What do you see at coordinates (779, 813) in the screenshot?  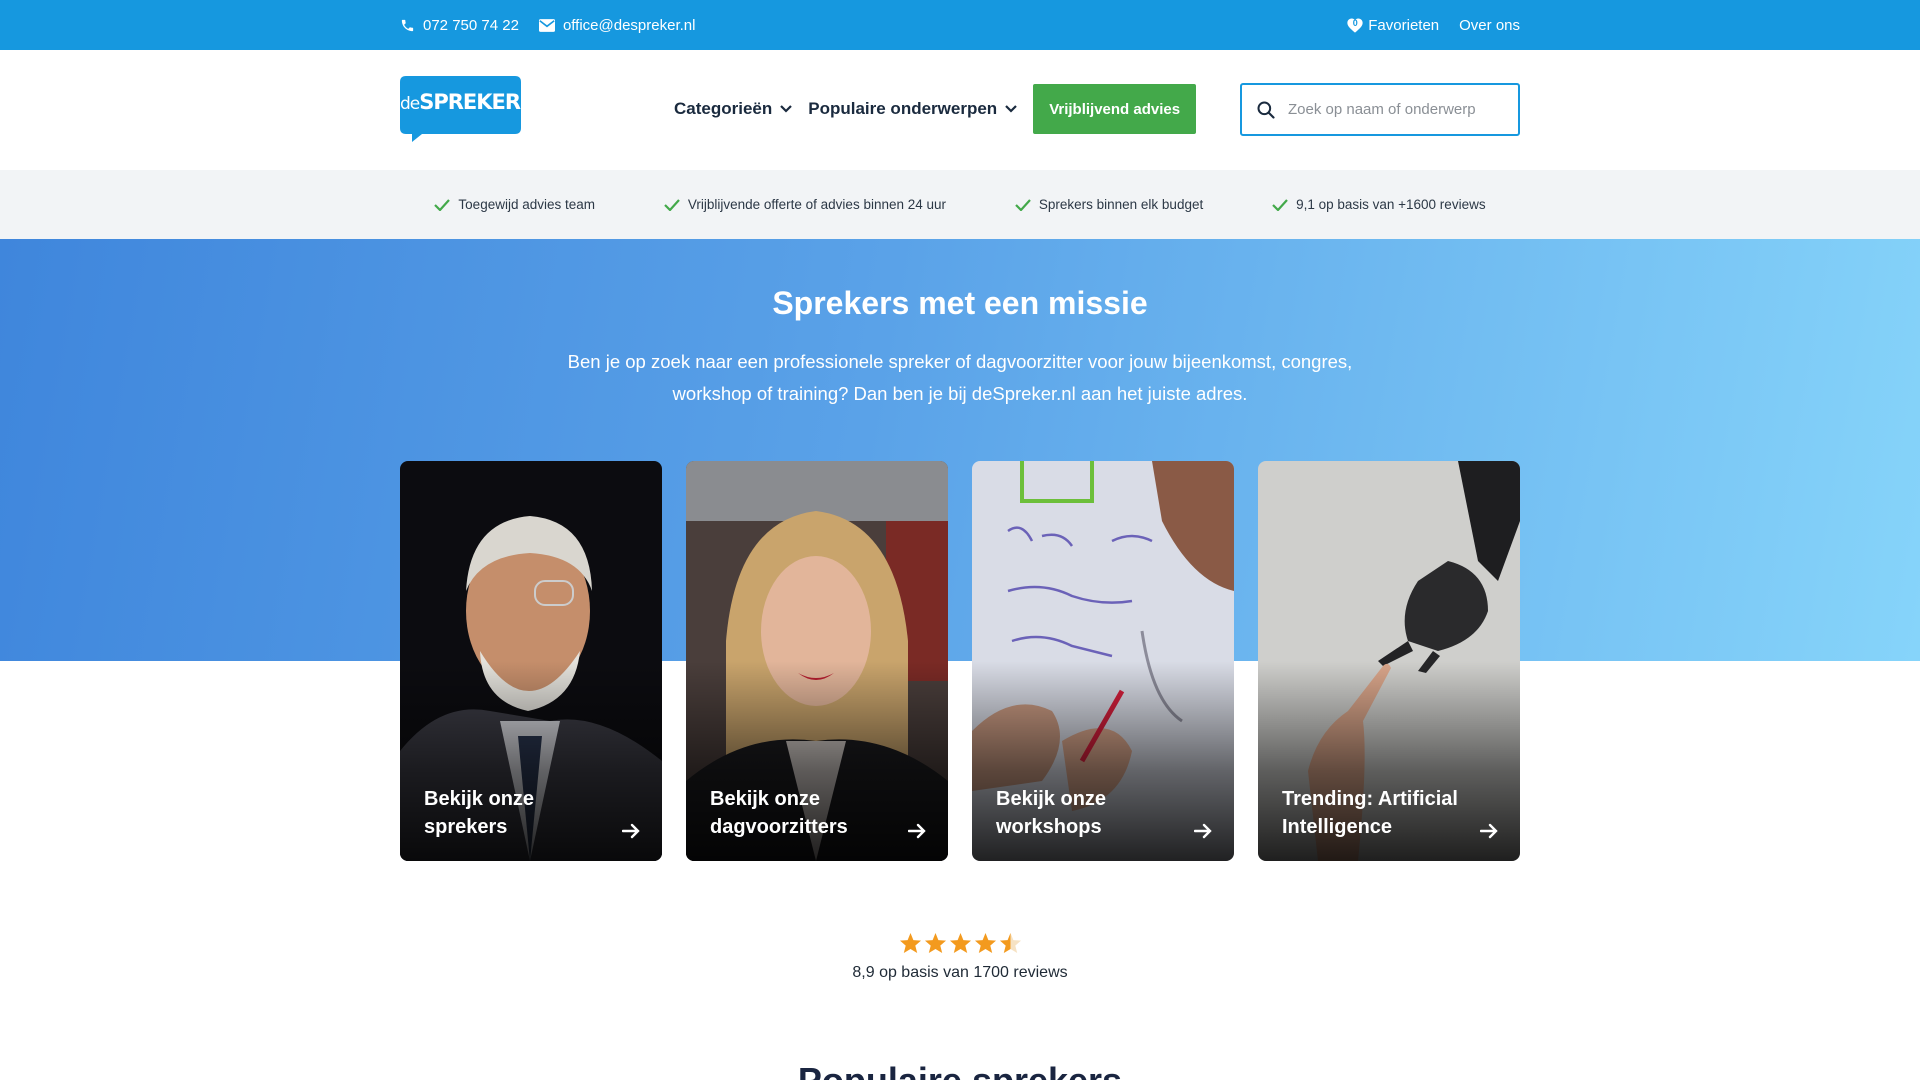 I see `card-label: Bekijk onze dagvoorzitters` at bounding box center [779, 813].